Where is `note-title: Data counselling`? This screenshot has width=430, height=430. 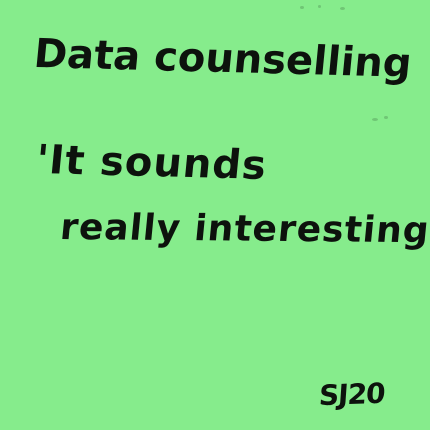 note-title: Data counselling is located at coordinates (222, 59).